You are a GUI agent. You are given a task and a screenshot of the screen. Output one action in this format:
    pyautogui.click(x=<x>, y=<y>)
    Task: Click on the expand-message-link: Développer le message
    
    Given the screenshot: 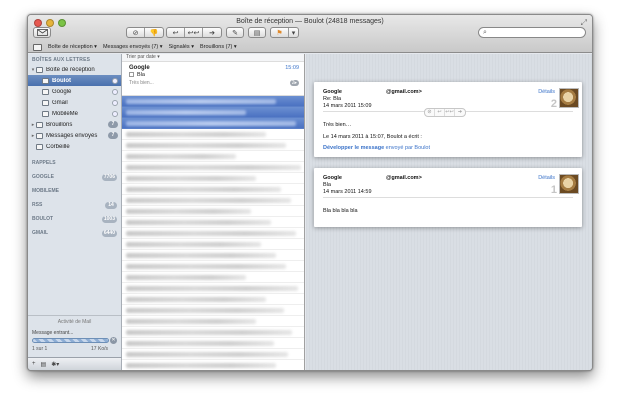 What is the action you would take?
    pyautogui.click(x=353, y=148)
    